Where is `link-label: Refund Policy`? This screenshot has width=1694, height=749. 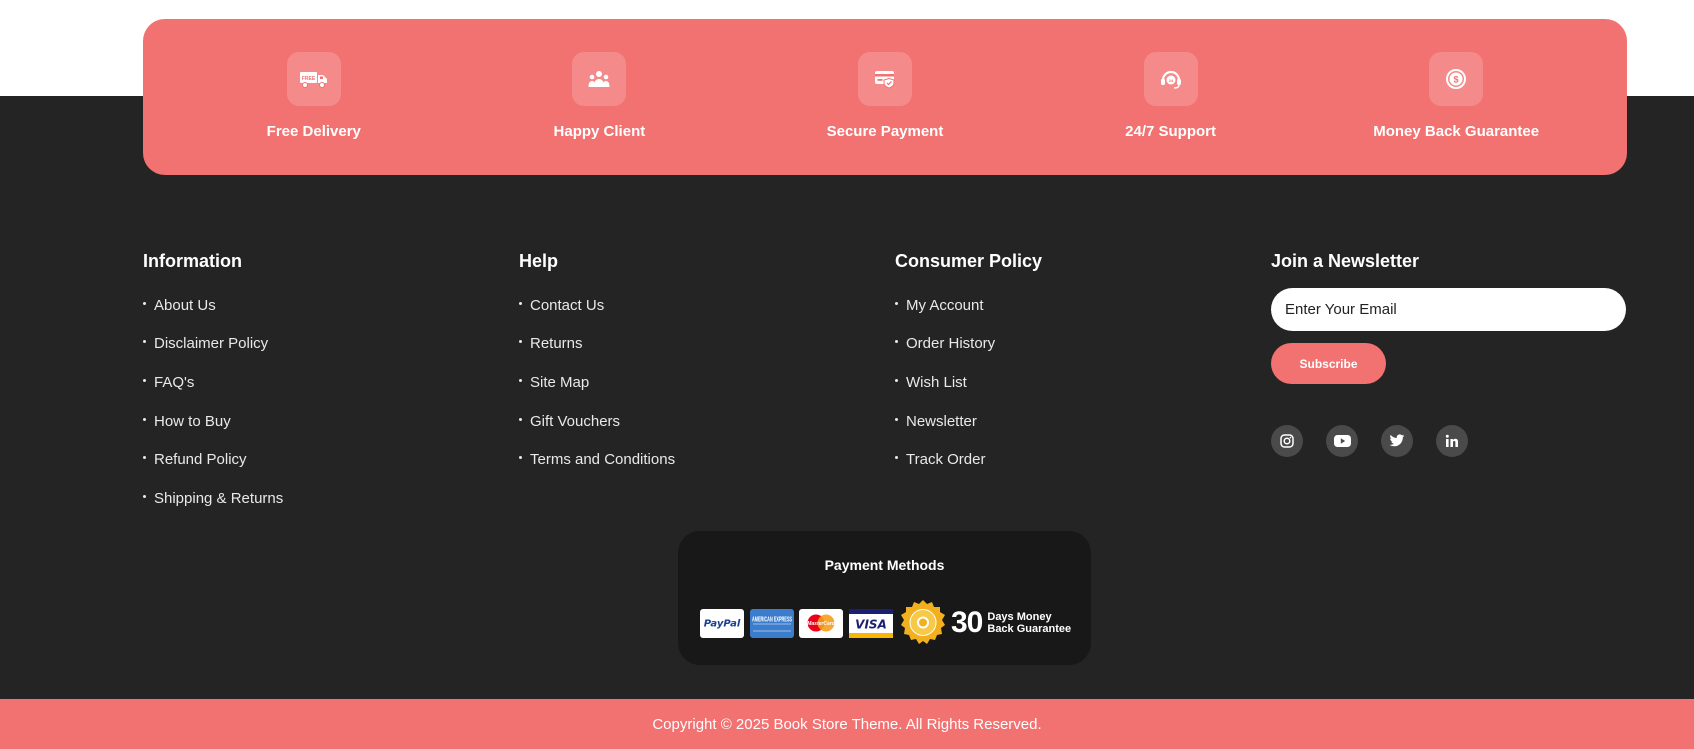 link-label: Refund Policy is located at coordinates (200, 460).